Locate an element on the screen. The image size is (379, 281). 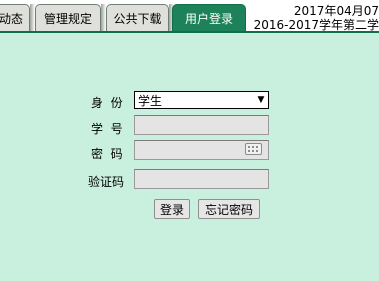
identity-select: 学生 ▼ is located at coordinates (201, 100).